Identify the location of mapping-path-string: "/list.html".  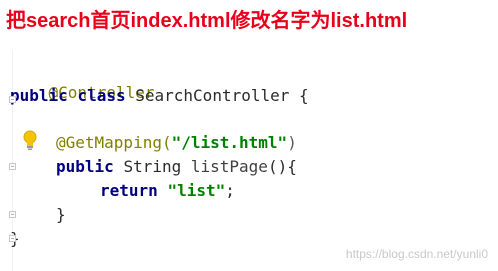
(229, 142).